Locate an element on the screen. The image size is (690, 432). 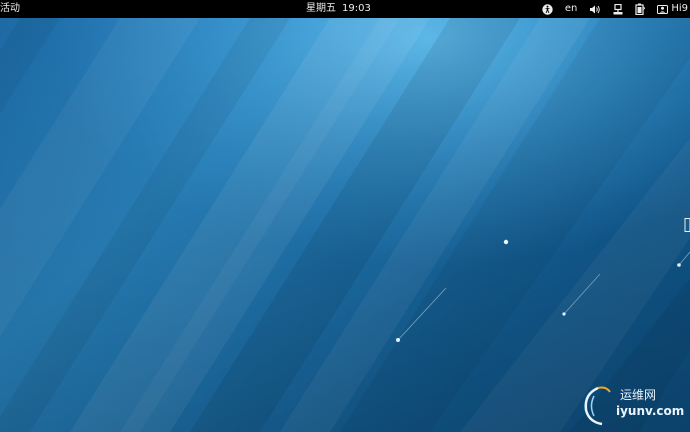
keyboard-layout-label: en is located at coordinates (571, 8).